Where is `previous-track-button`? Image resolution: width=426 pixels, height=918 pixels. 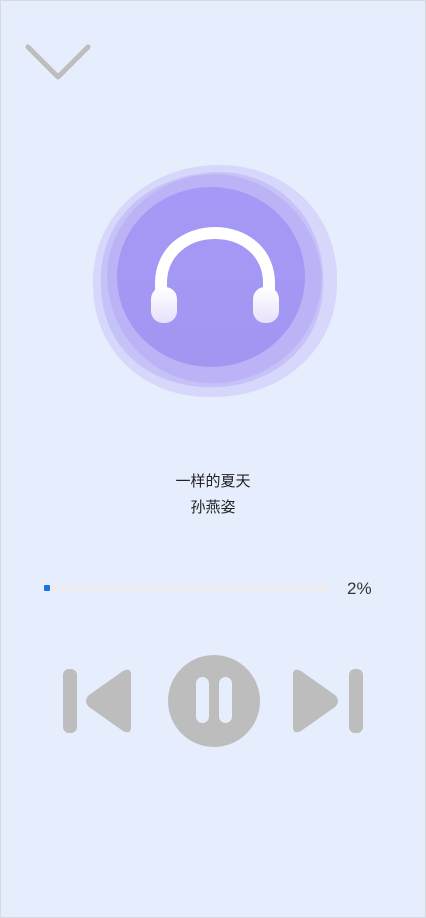
previous-track-button is located at coordinates (99, 701).